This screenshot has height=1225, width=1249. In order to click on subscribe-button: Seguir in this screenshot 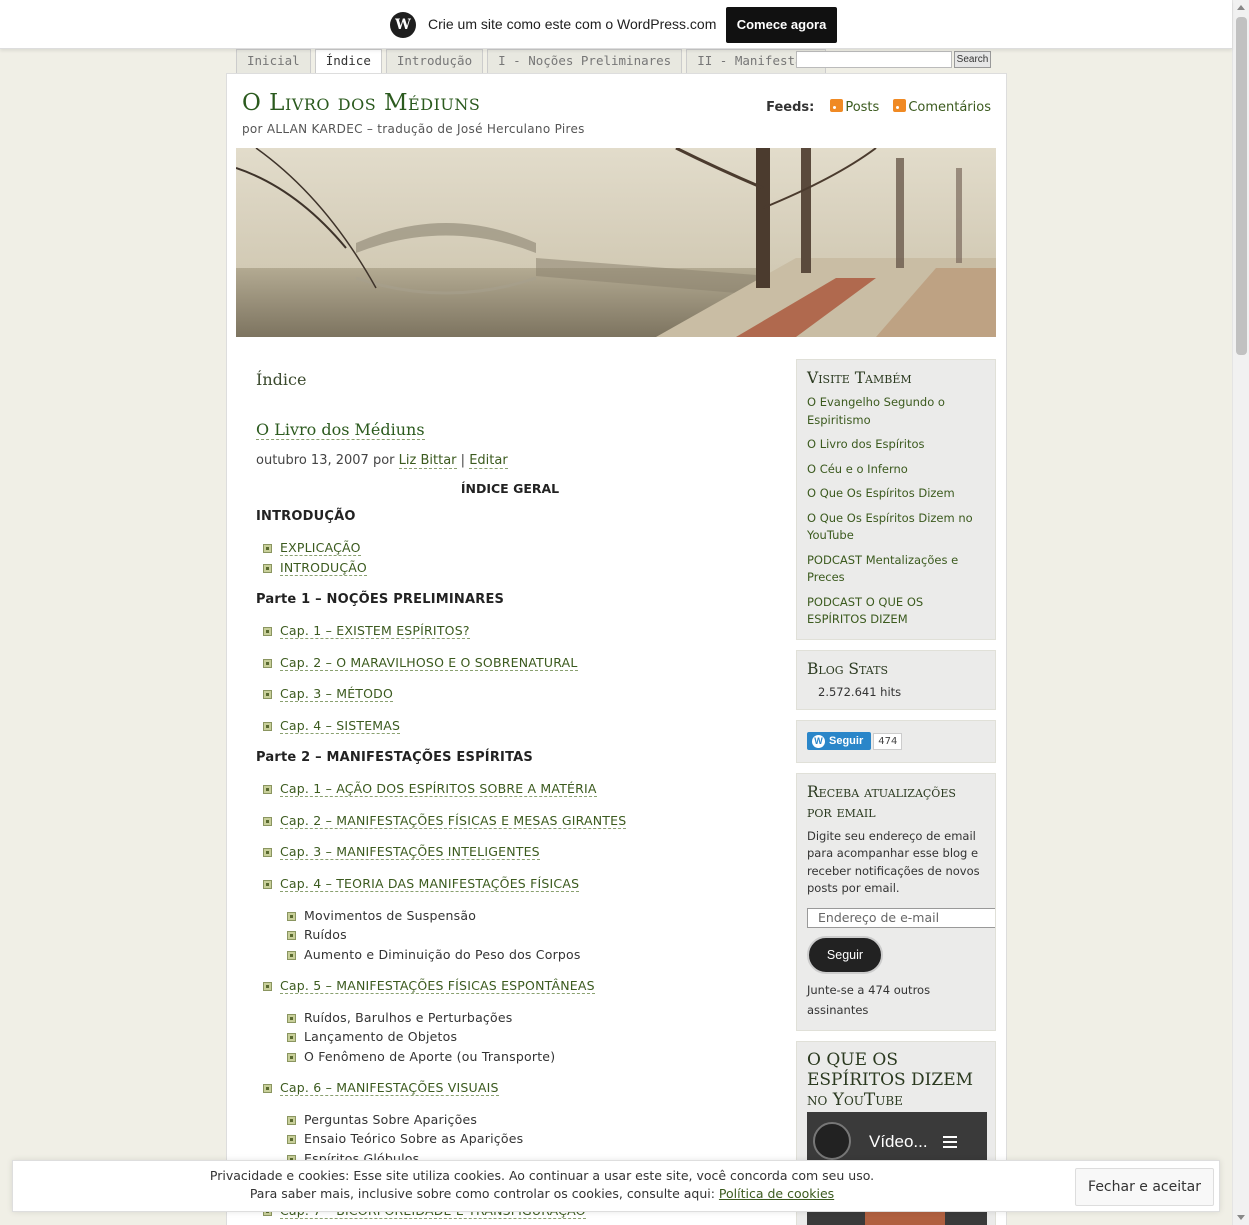, I will do `click(845, 954)`.